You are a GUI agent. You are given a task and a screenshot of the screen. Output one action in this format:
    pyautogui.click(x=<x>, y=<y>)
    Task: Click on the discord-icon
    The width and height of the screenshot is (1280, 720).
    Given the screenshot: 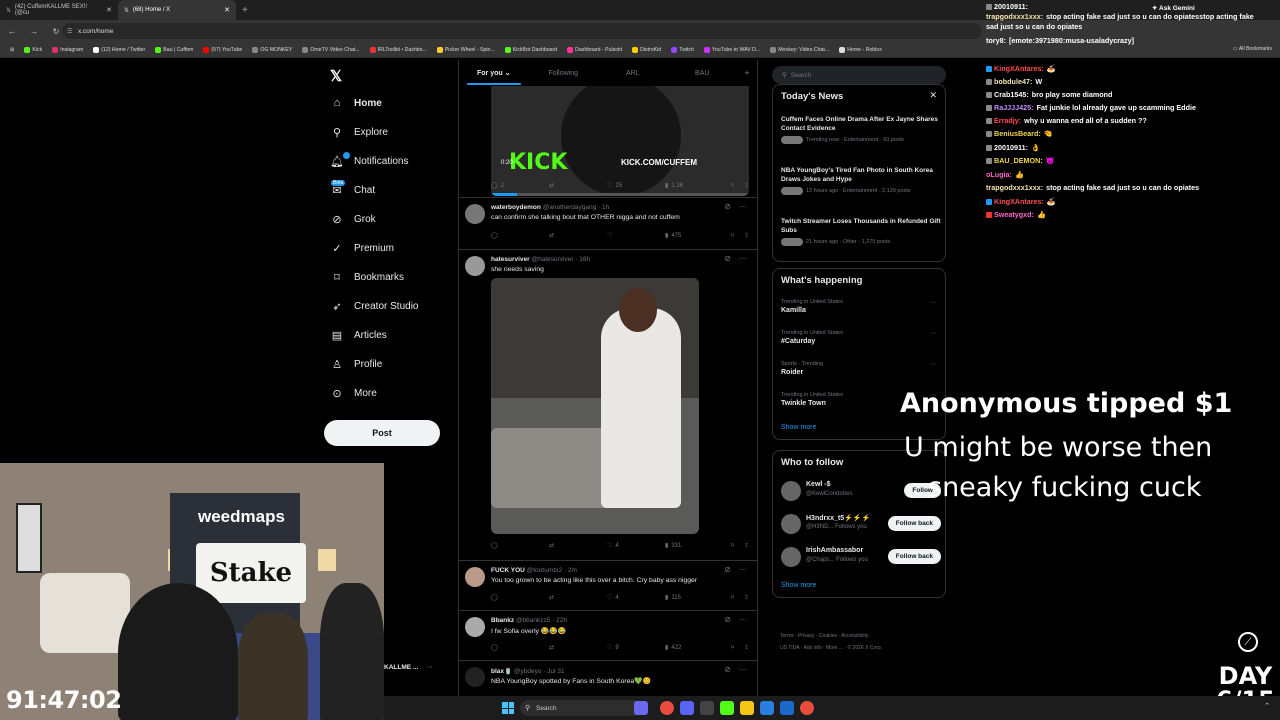 What is the action you would take?
    pyautogui.click(x=687, y=708)
    